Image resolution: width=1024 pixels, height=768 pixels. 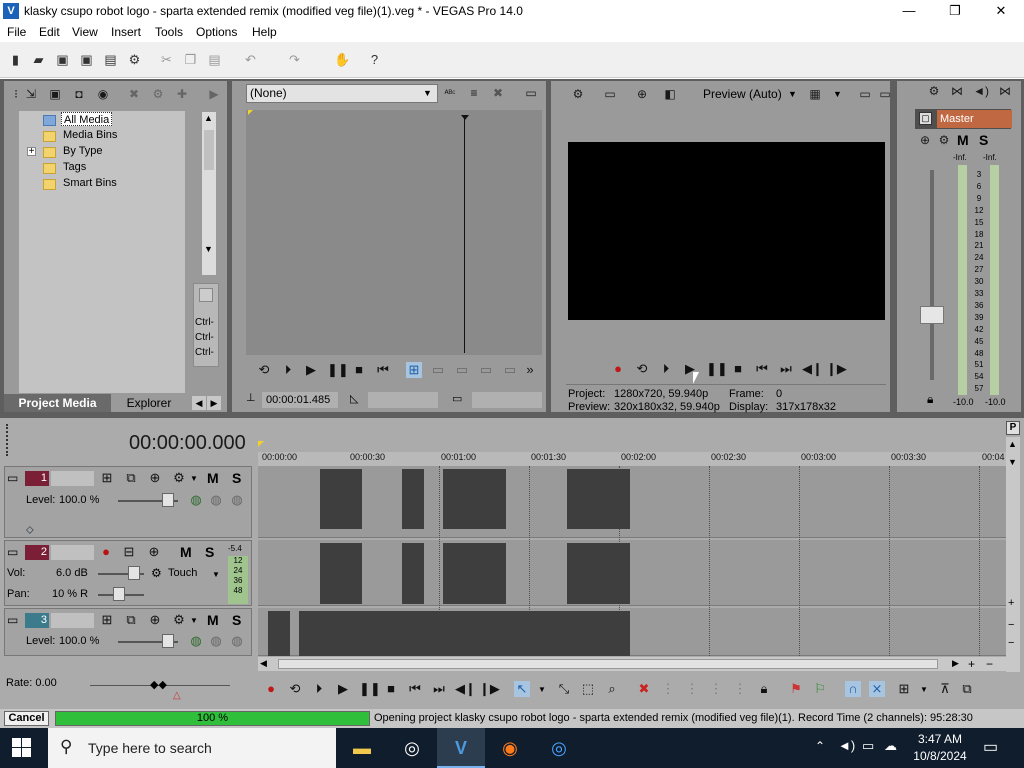 I want to click on scroll-down-icon: ▼, so click(x=208, y=249).